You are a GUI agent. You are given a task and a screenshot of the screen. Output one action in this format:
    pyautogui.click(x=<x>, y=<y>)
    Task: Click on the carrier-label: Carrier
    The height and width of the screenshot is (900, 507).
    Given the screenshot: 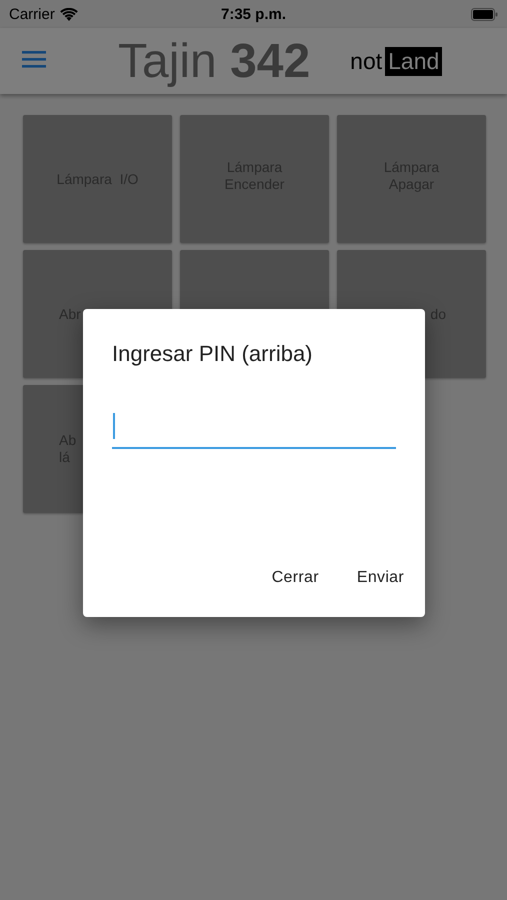 What is the action you would take?
    pyautogui.click(x=32, y=14)
    